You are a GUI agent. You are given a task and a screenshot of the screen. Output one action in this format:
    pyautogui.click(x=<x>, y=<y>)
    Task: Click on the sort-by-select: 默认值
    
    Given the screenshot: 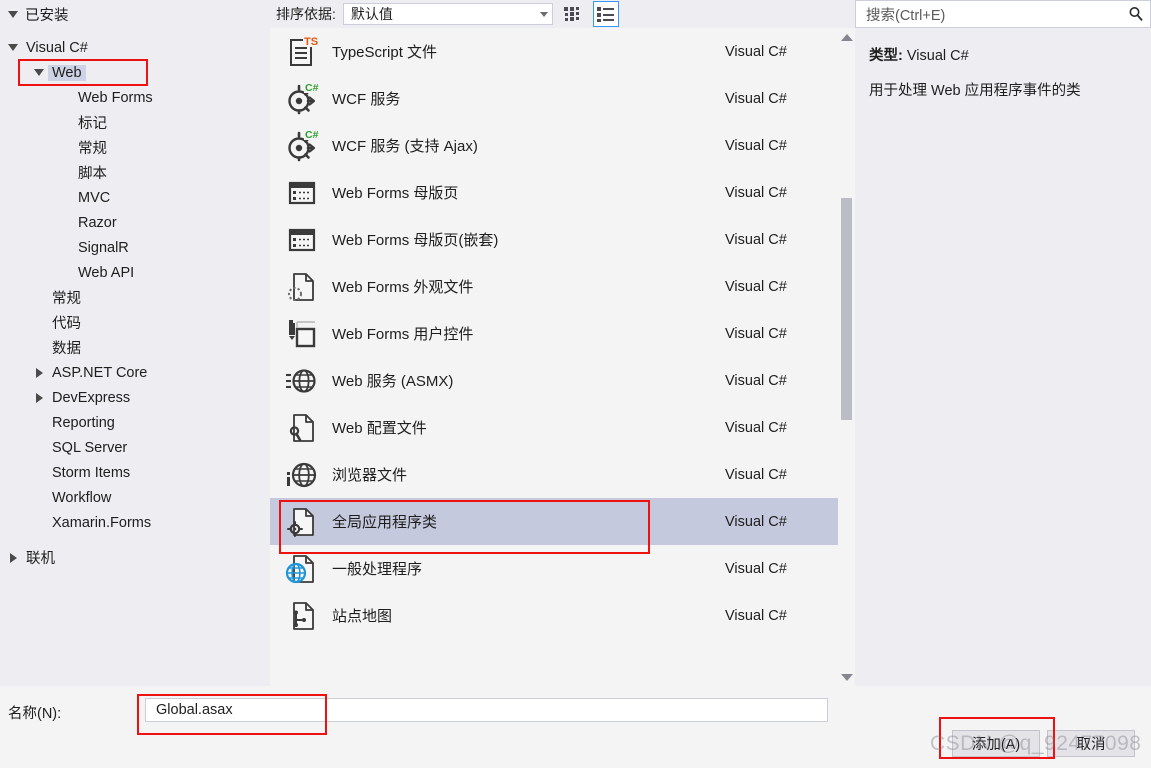 What is the action you would take?
    pyautogui.click(x=447, y=14)
    